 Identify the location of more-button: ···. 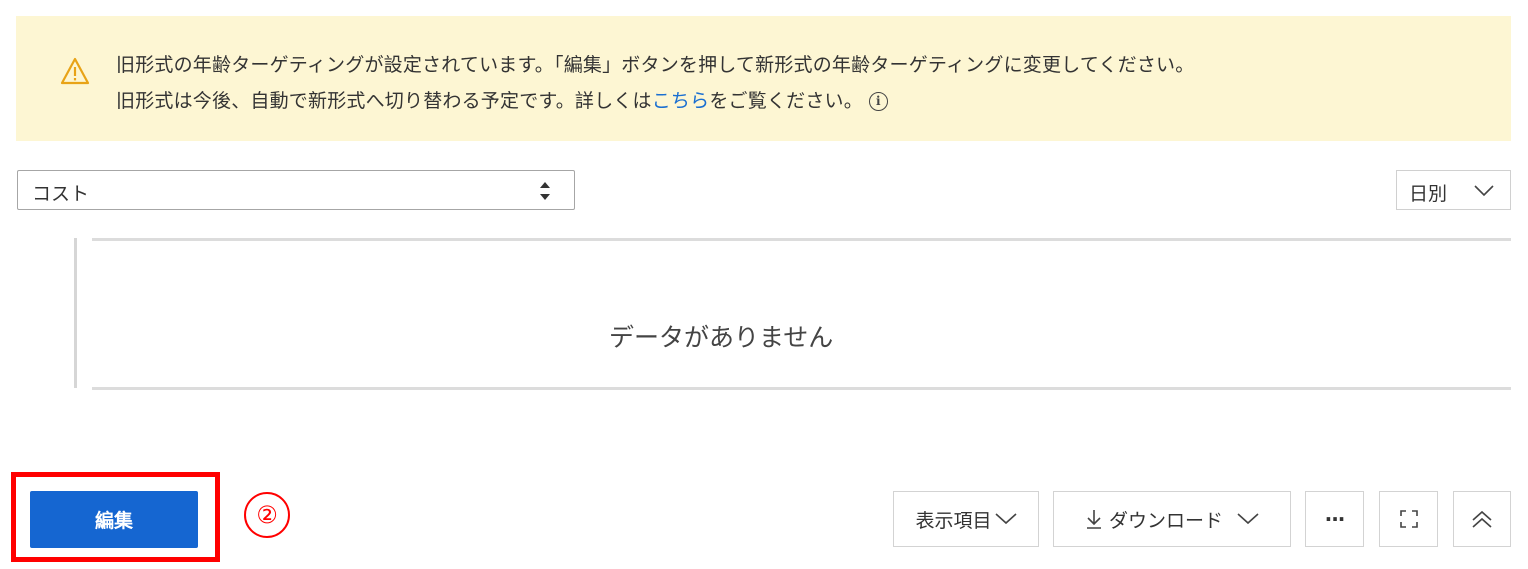
(1334, 519).